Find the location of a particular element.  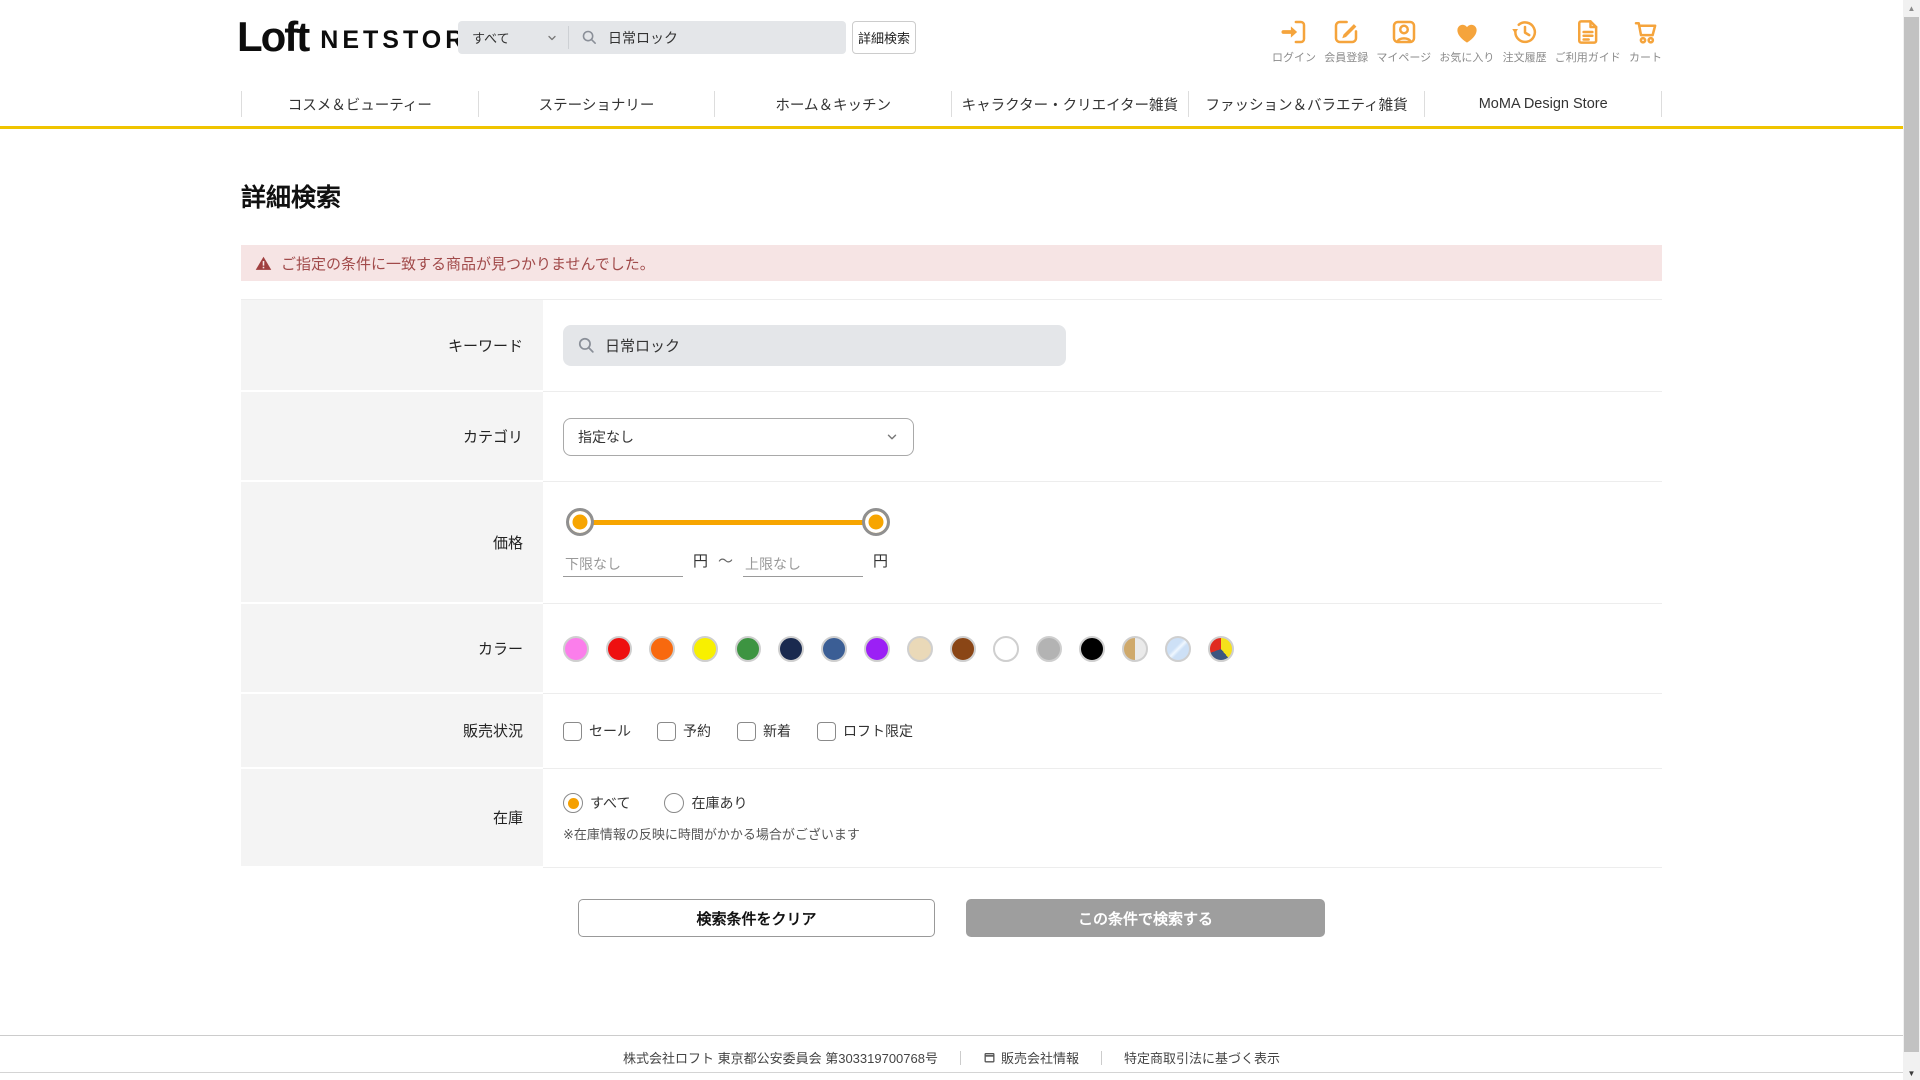

color-swatch-black is located at coordinates (1092, 648).